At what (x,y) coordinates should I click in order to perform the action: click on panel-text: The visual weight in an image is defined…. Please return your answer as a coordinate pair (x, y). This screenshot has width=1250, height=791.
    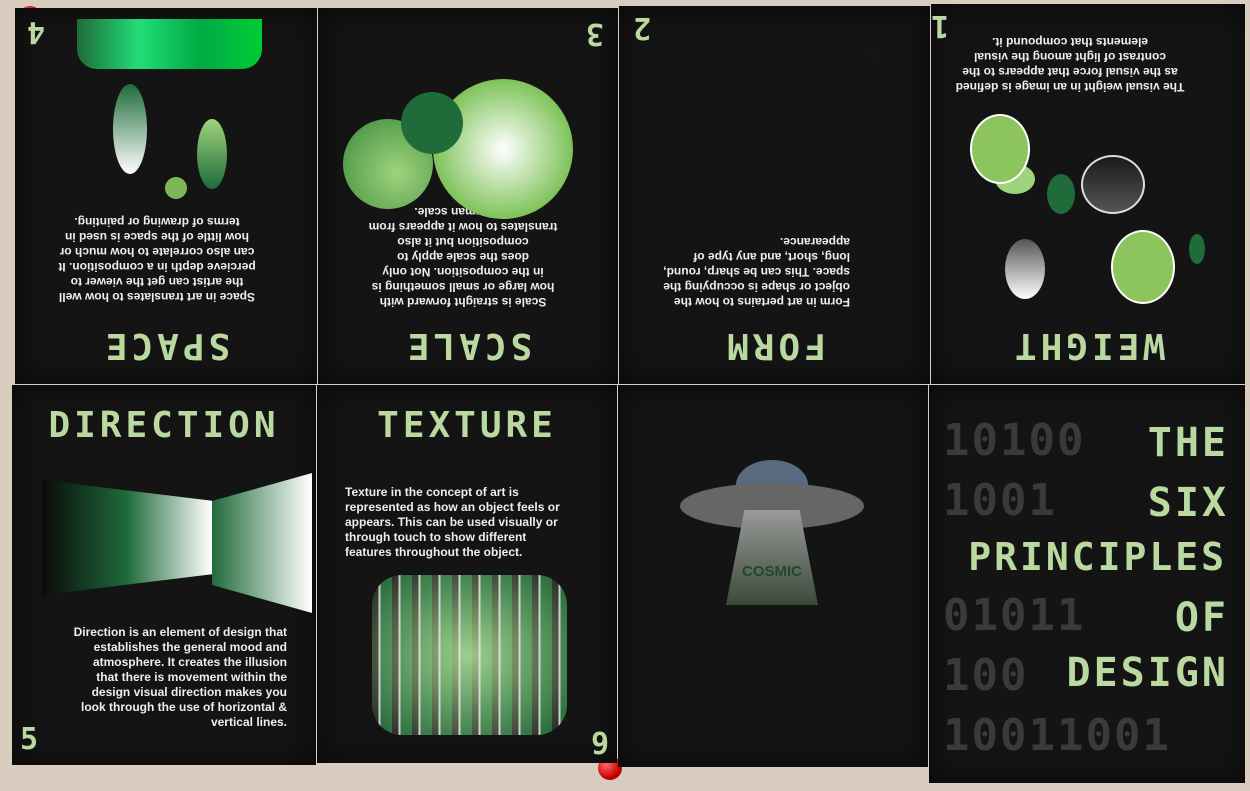
    Looking at the image, I should click on (1070, 64).